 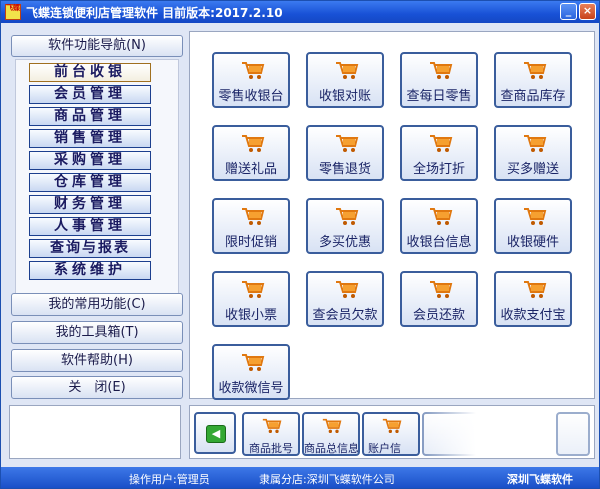 What do you see at coordinates (573, 434) in the screenshot?
I see `scroll-forward-button` at bounding box center [573, 434].